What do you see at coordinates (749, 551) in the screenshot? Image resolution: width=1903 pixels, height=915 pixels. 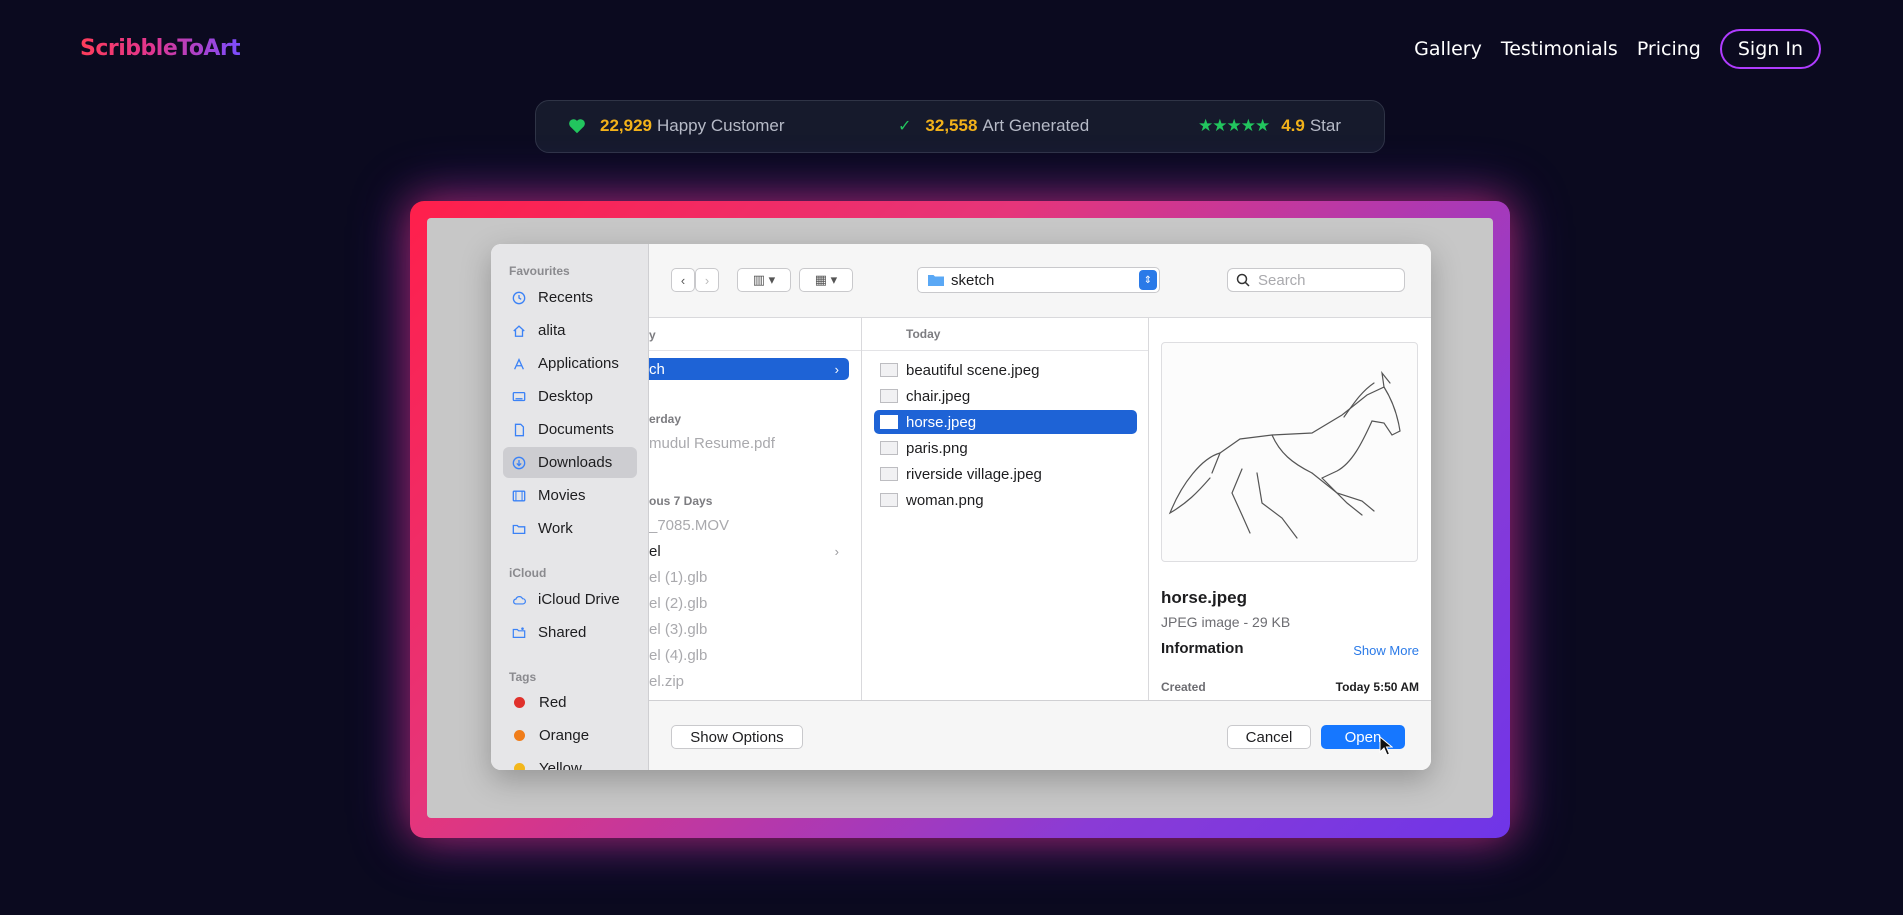 I see `folder-row-model: el ›` at bounding box center [749, 551].